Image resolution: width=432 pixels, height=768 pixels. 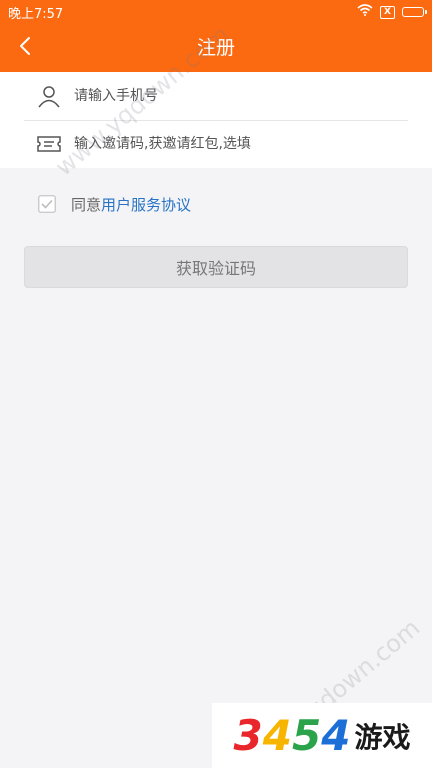 What do you see at coordinates (382, 737) in the screenshot?
I see `logo-word: 游戏` at bounding box center [382, 737].